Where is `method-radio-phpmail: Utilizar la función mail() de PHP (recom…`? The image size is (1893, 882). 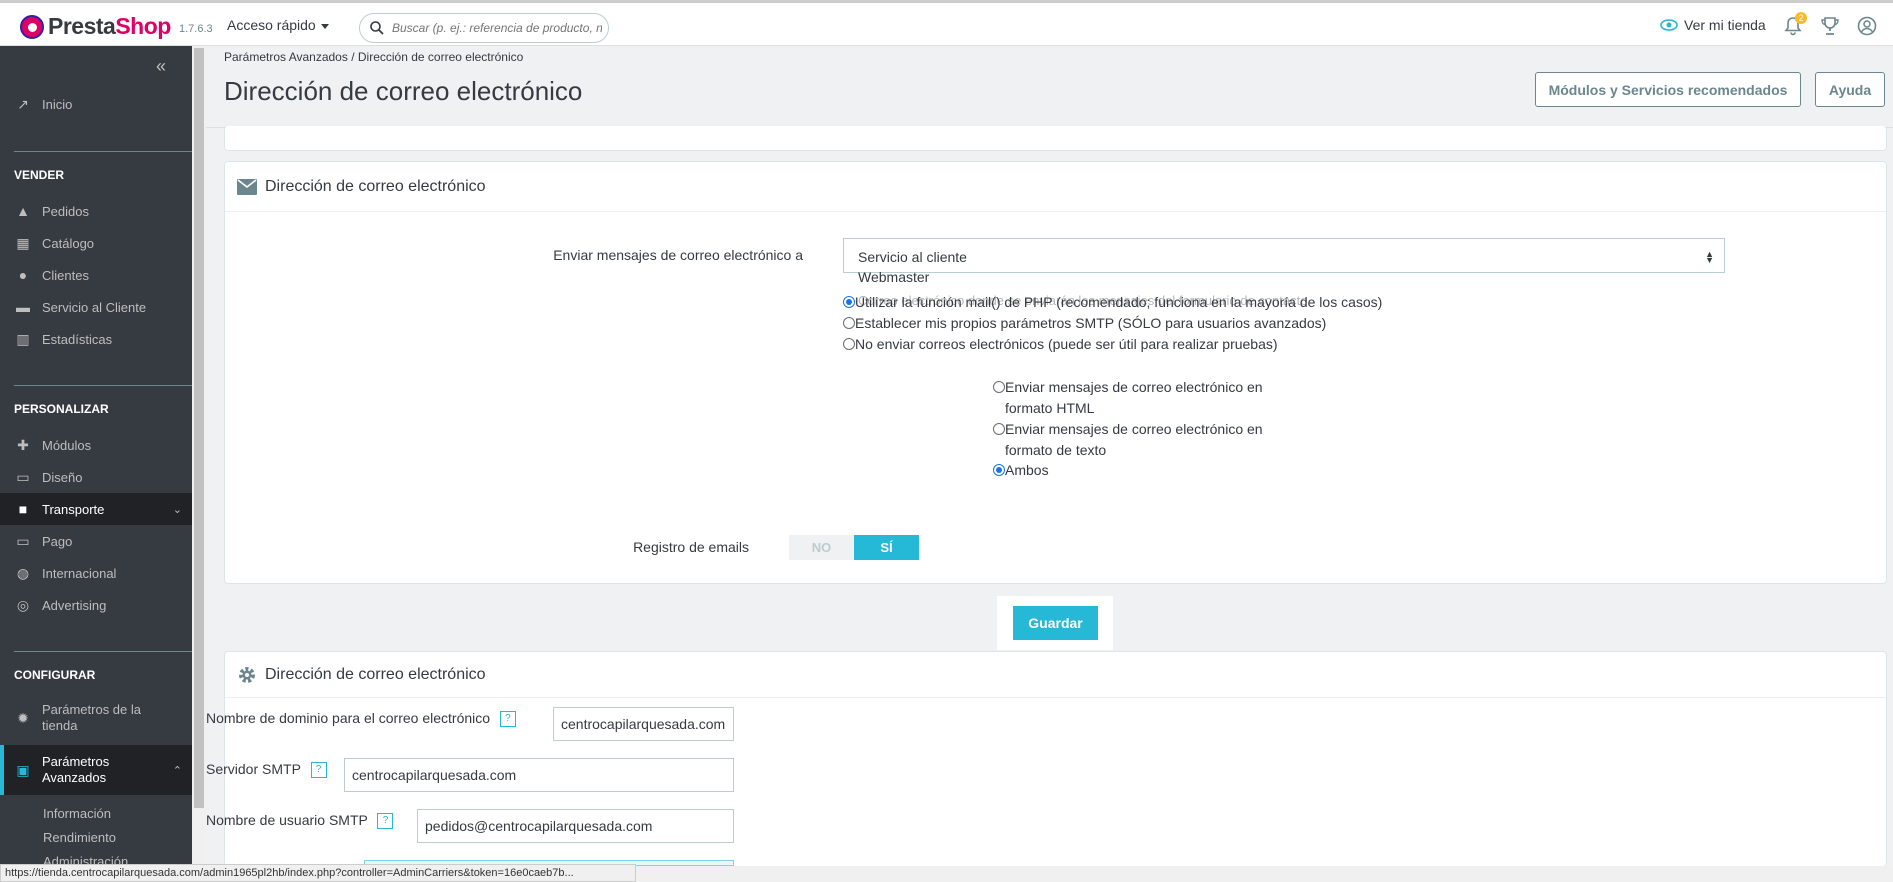
method-radio-phpmail: Utilizar la función mail() de PHP (recom… is located at coordinates (1112, 302).